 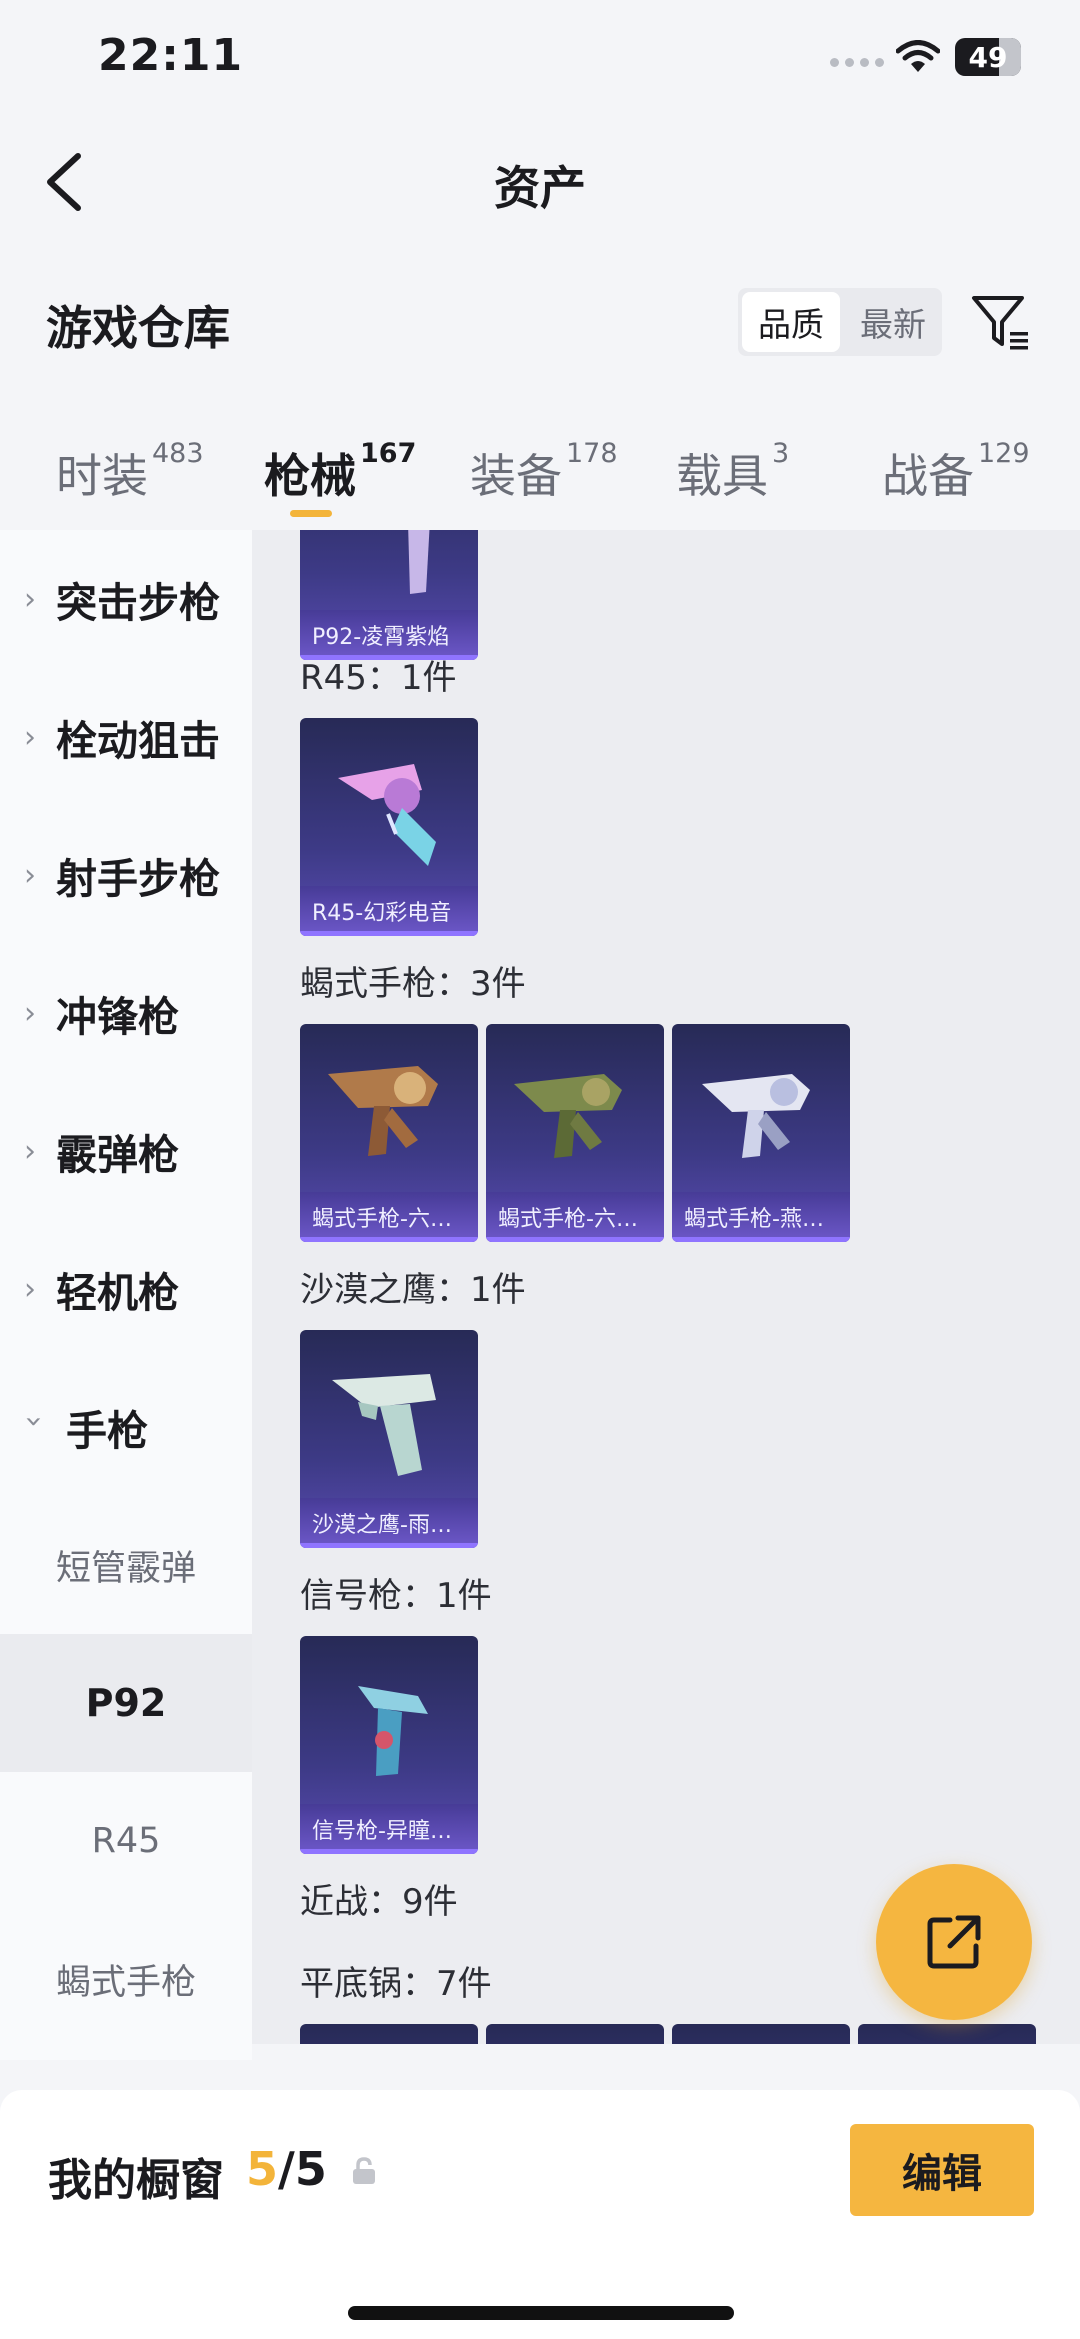 I want to click on header: 资产, so click(x=540, y=180).